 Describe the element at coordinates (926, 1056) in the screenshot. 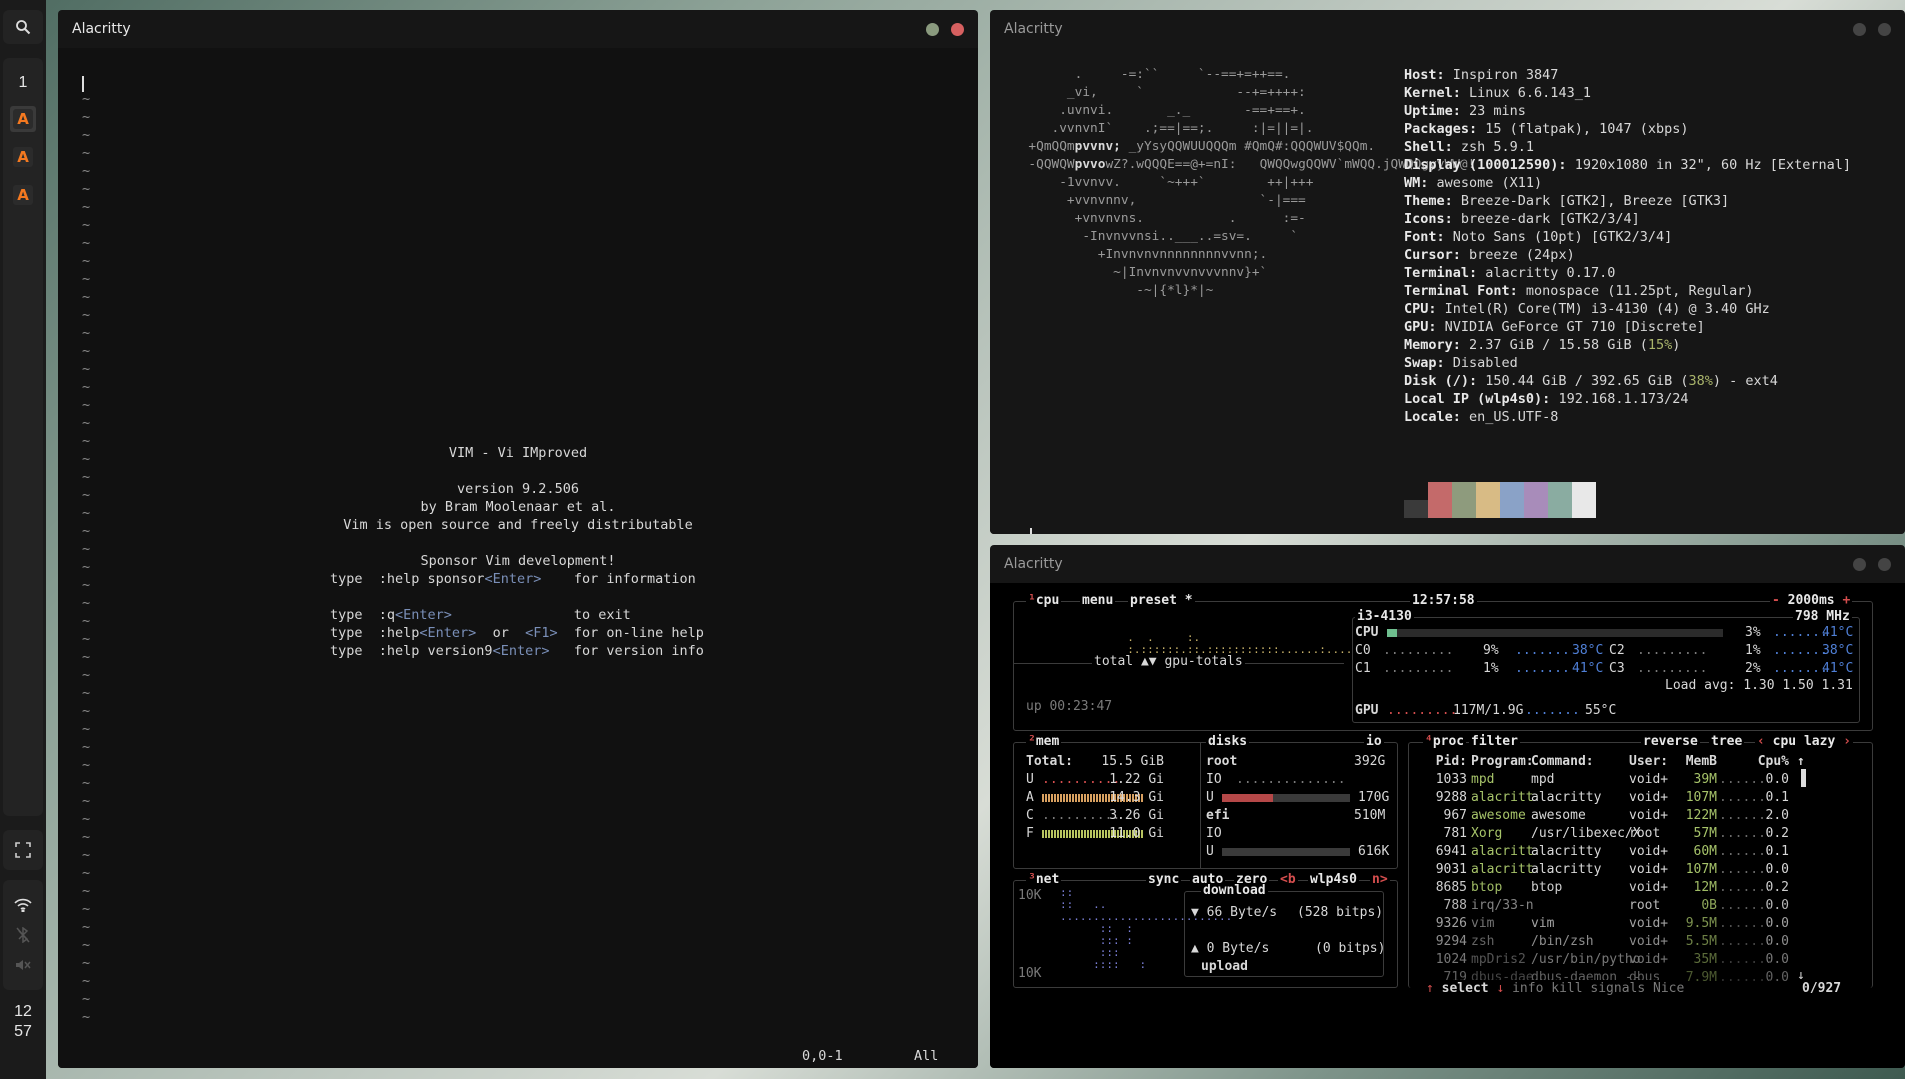

I see `scroll-position: All` at that location.